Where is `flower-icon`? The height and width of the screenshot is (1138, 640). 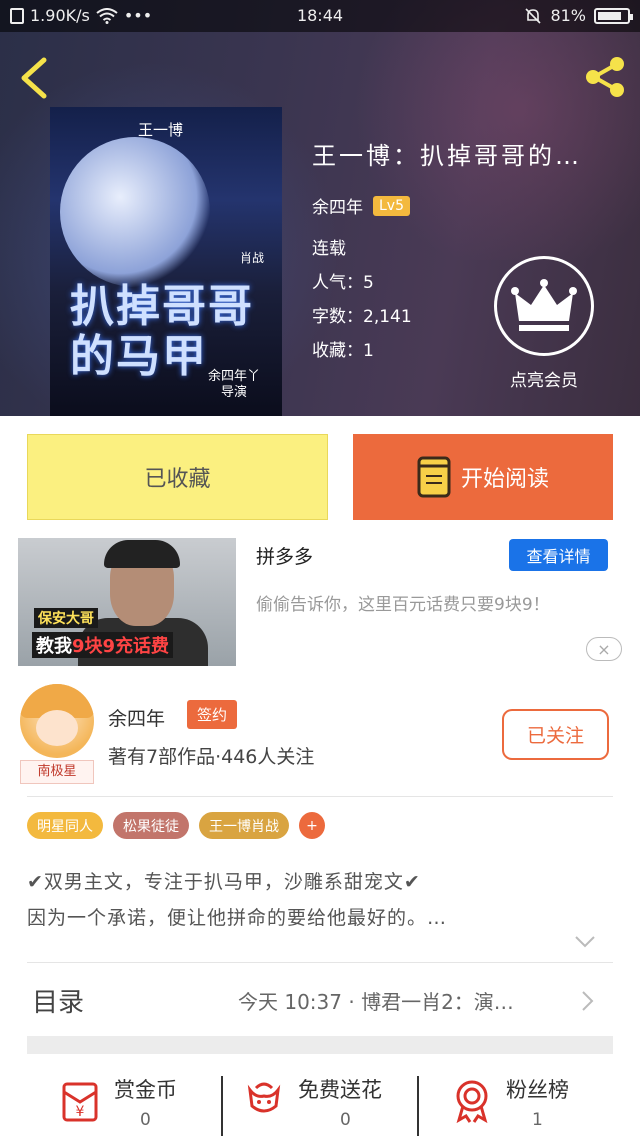 flower-icon is located at coordinates (264, 1097).